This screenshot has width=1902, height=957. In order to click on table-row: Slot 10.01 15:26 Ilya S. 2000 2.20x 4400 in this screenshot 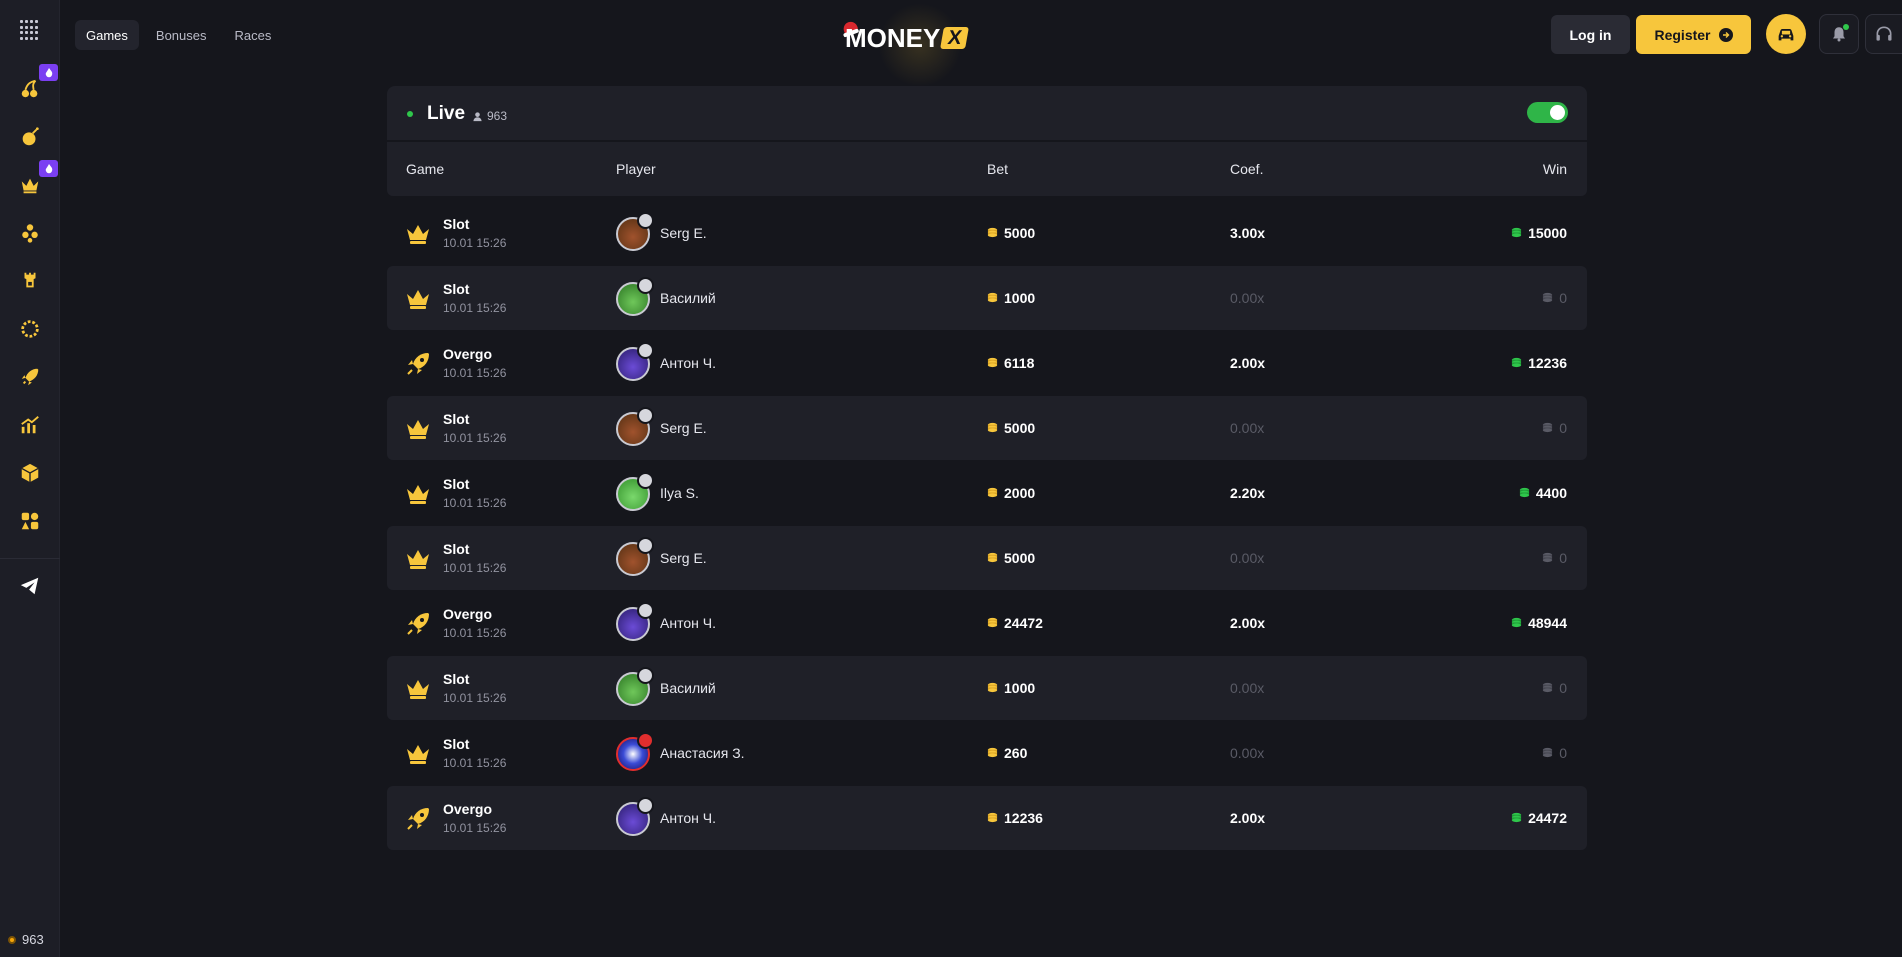, I will do `click(987, 493)`.